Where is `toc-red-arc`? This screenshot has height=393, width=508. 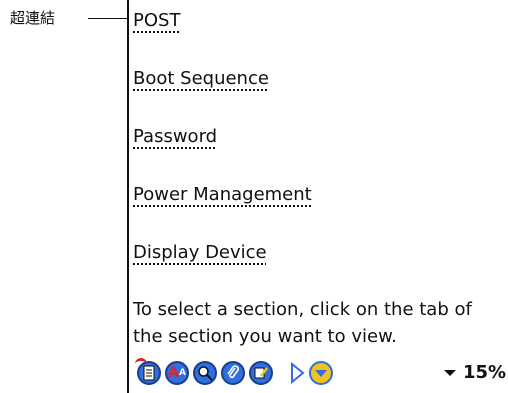 toc-red-arc is located at coordinates (141, 363).